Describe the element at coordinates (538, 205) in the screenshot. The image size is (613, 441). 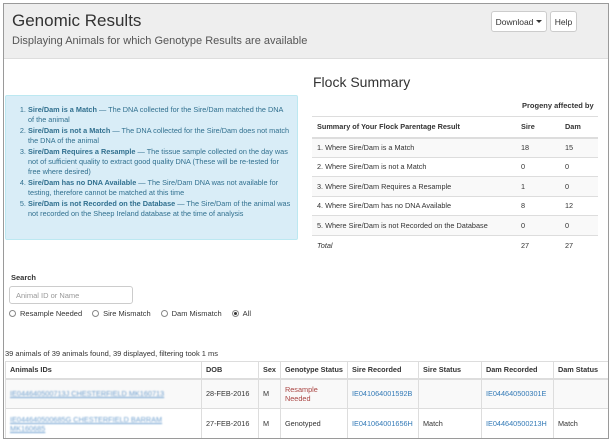
I see `summary-sire: 8` at that location.